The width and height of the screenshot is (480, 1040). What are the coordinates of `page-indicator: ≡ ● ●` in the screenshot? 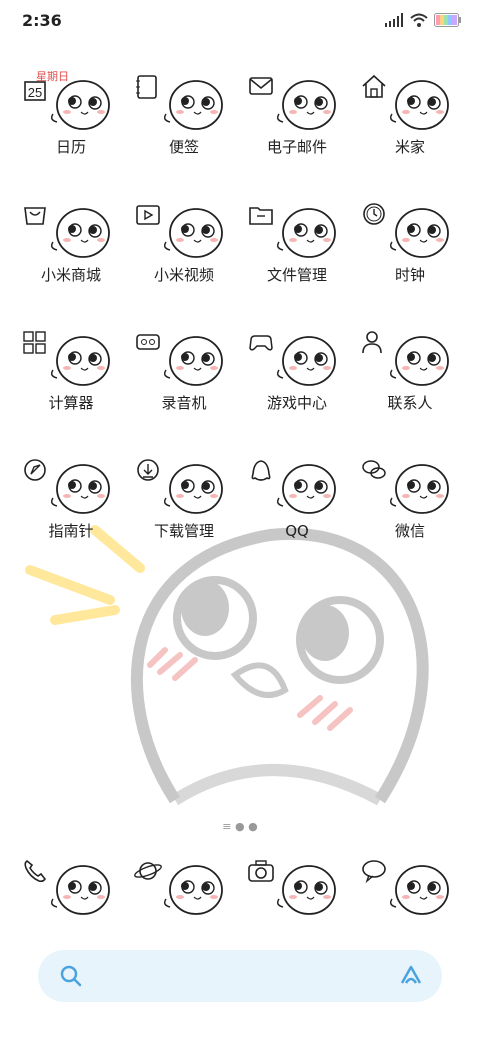 It's located at (240, 826).